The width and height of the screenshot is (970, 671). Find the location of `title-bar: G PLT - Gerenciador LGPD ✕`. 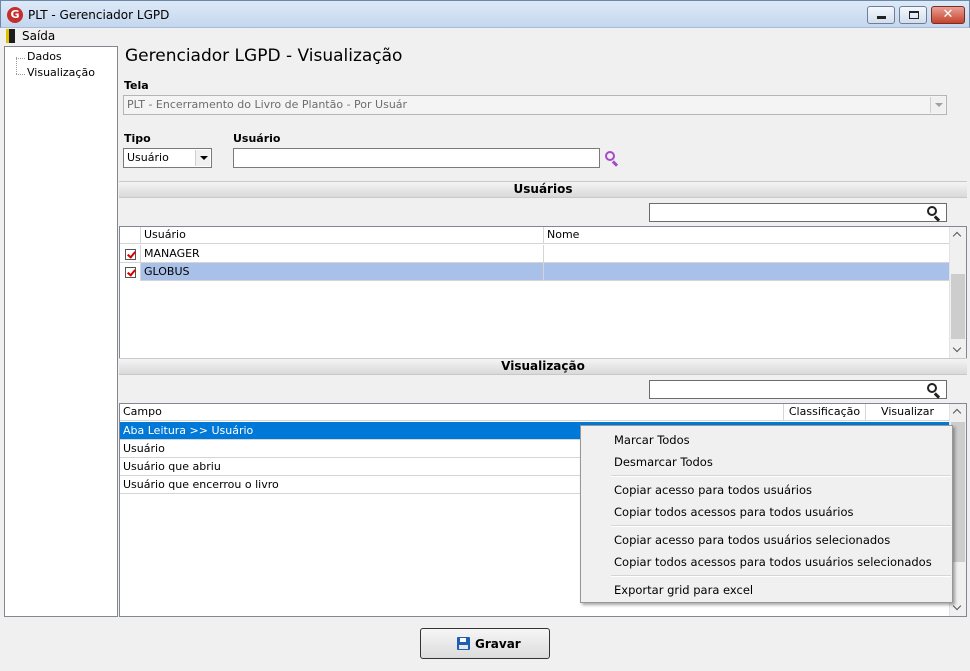

title-bar: G PLT - Gerenciador LGPD ✕ is located at coordinates (485, 14).